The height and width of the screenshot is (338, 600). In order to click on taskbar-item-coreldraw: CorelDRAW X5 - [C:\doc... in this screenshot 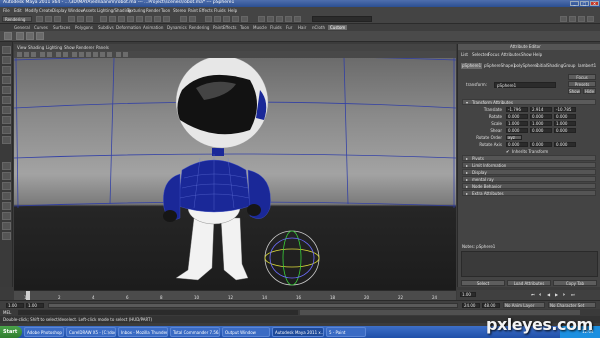, I will do `click(91, 332)`.